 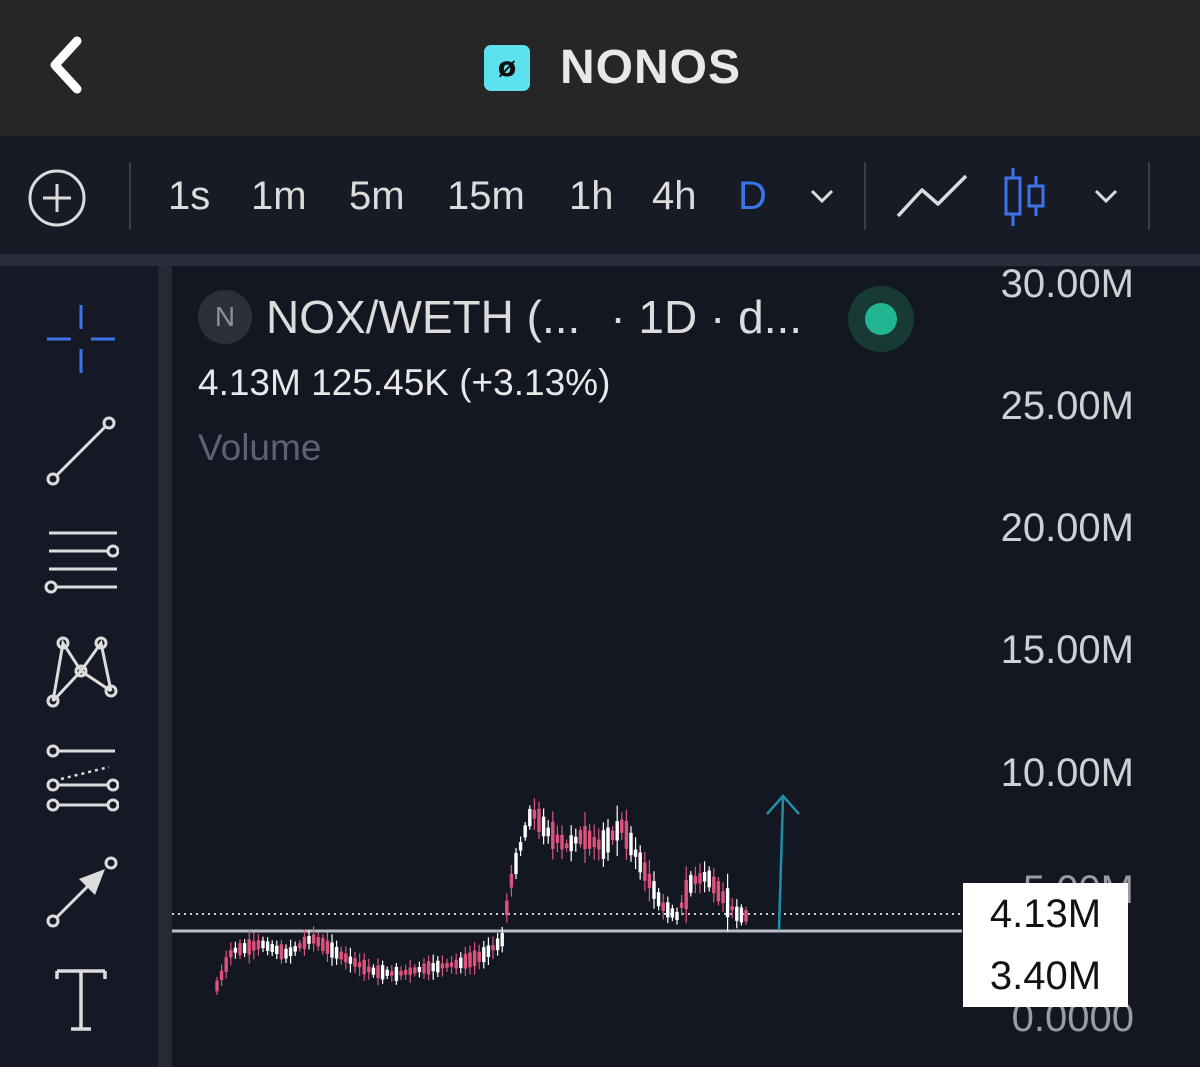 What do you see at coordinates (1067, 406) in the screenshot?
I see `axis-label: 25.00M` at bounding box center [1067, 406].